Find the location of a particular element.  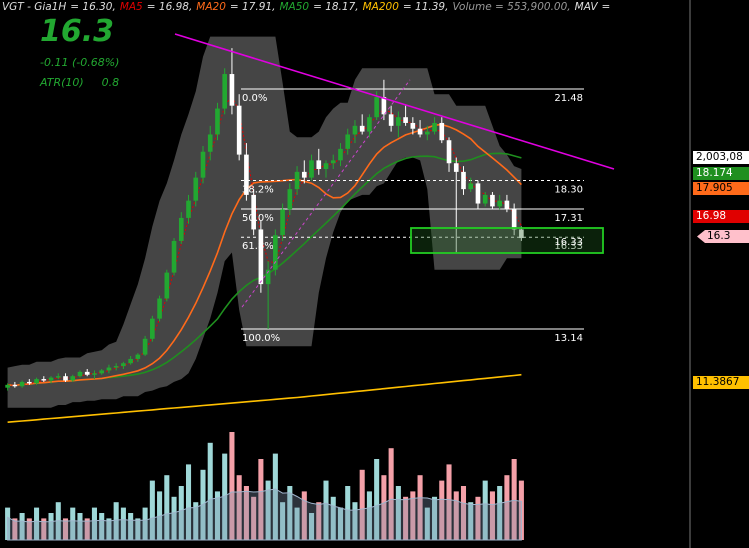

price-readout: = 16.30, is located at coordinates (93, 7).